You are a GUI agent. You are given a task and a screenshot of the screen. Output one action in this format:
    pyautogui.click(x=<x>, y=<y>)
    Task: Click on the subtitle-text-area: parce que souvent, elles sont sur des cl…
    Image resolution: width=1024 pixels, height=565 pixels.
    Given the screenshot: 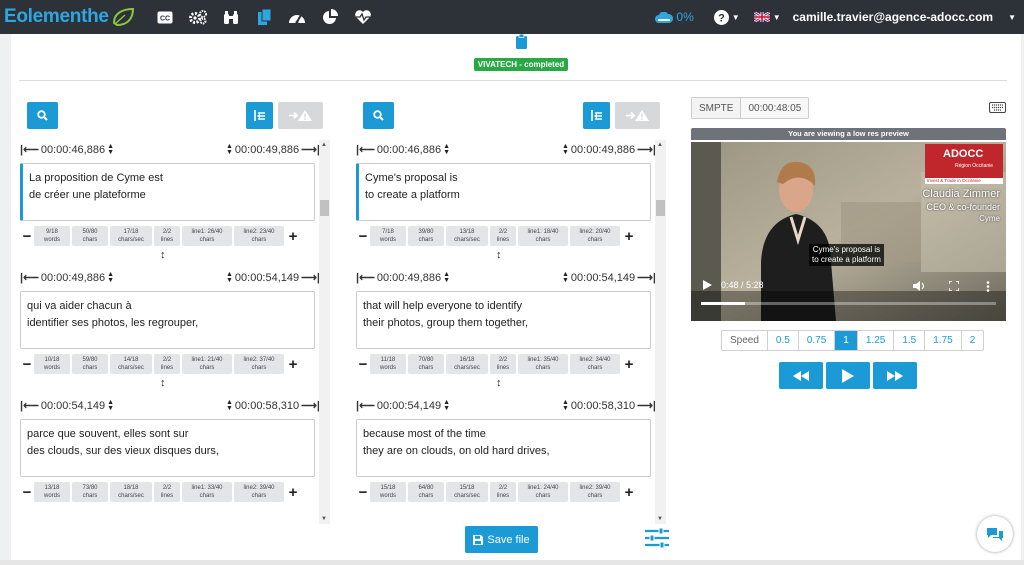 What is the action you would take?
    pyautogui.click(x=167, y=448)
    